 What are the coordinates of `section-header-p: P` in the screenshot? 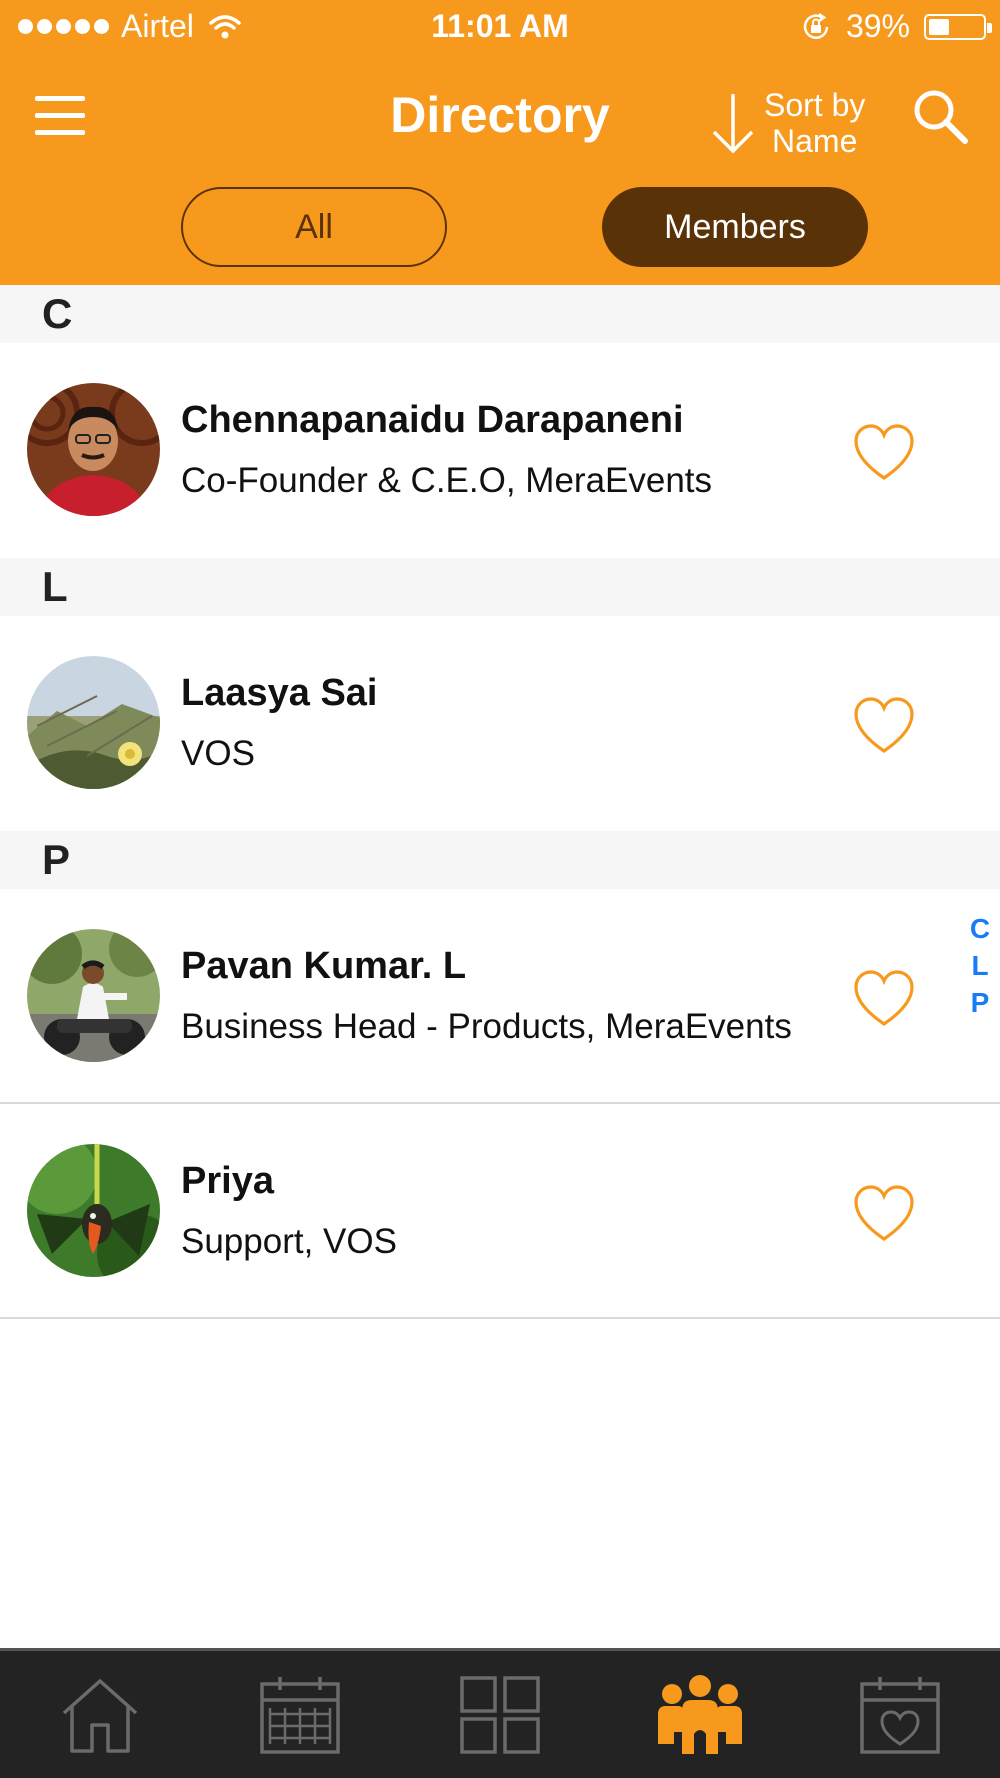 It's located at (500, 860).